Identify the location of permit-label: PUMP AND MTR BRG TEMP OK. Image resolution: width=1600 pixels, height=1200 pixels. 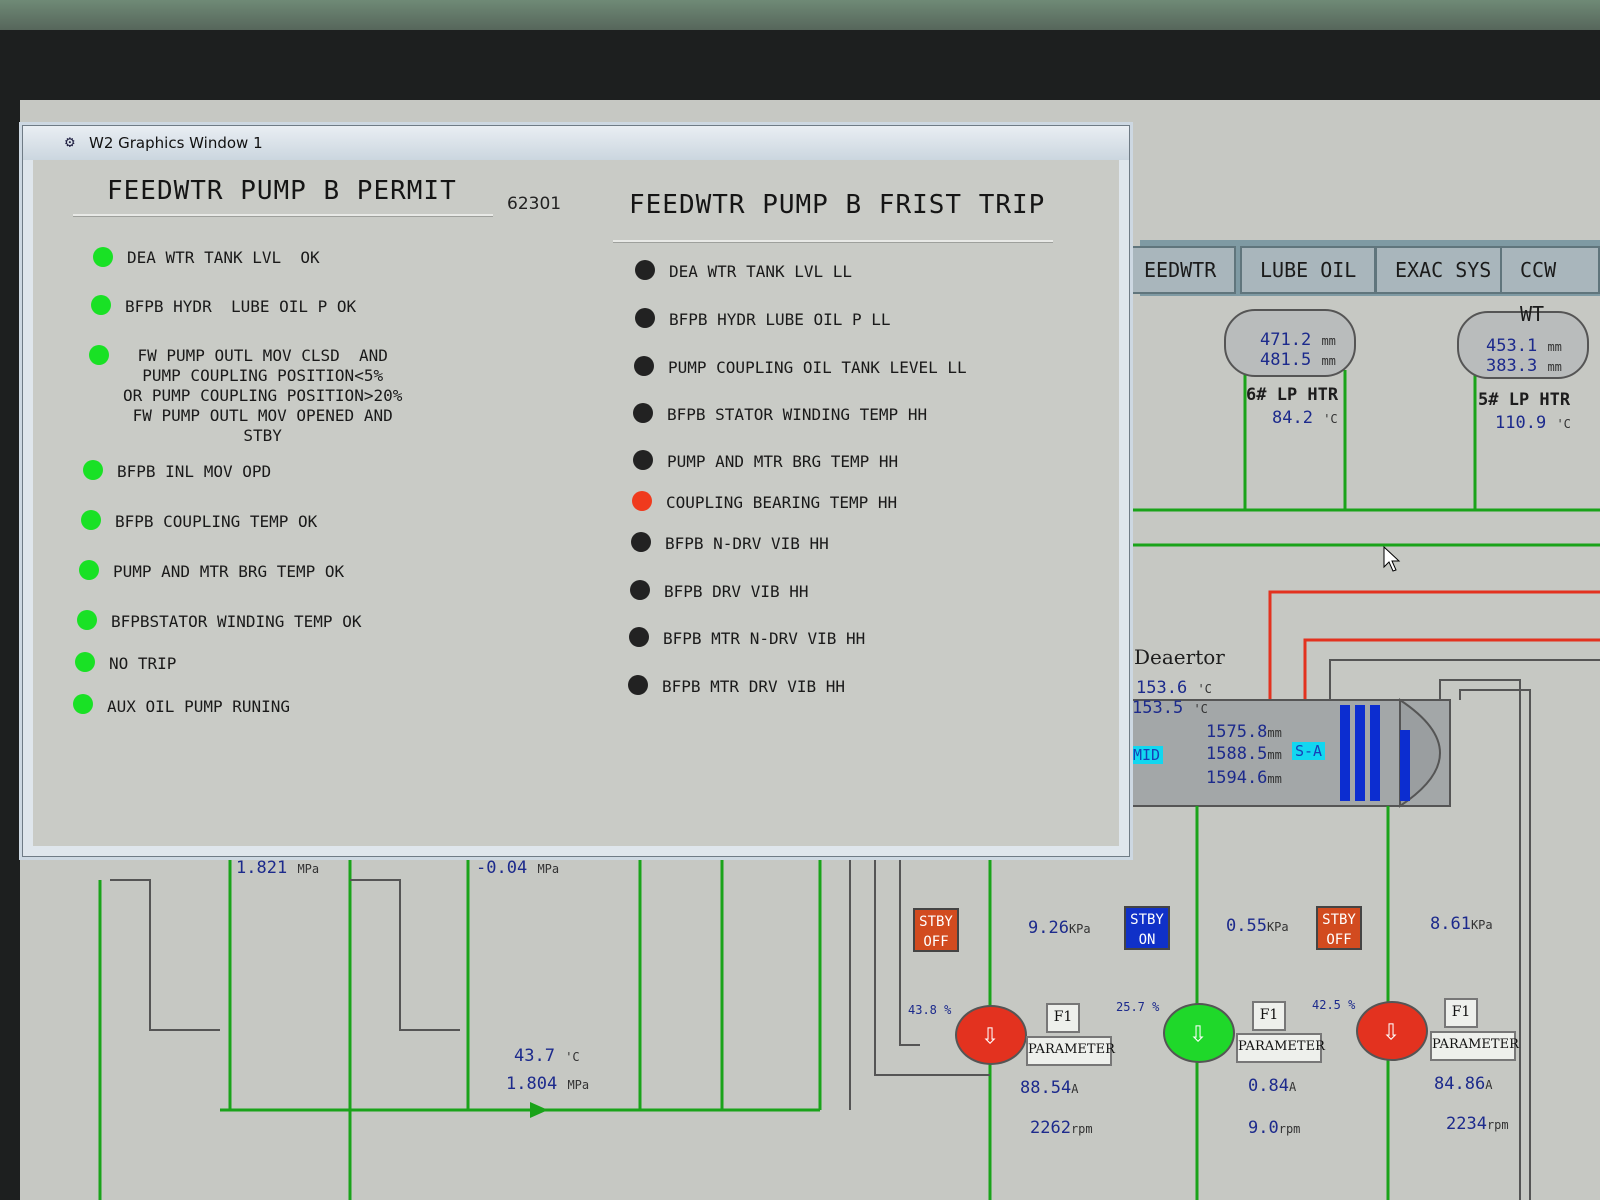
(229, 571).